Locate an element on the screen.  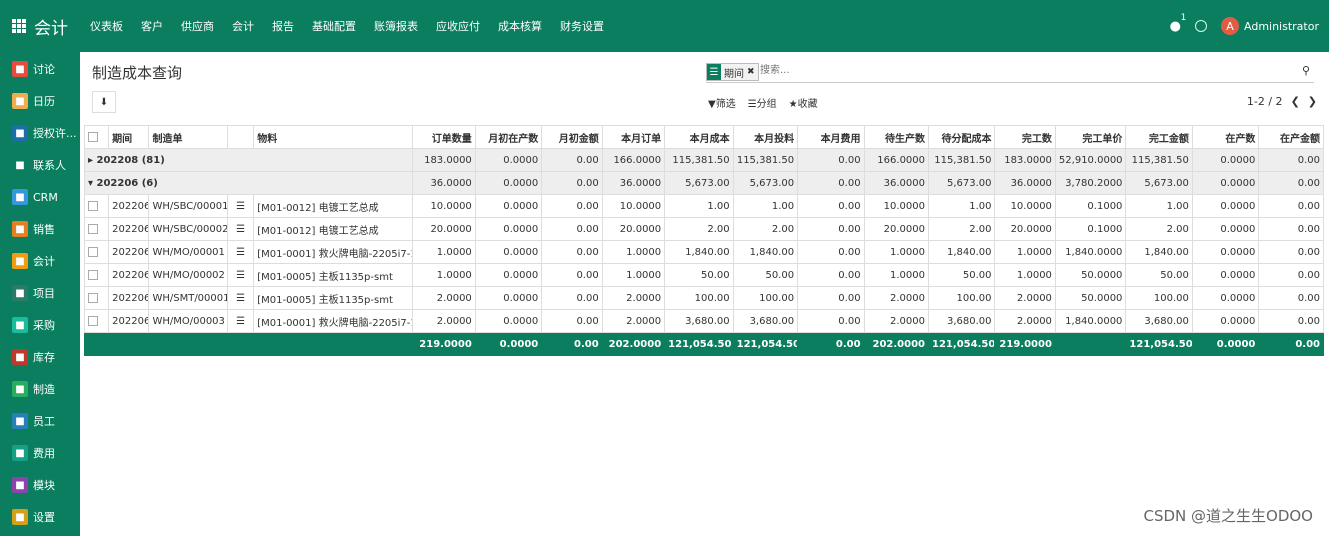
menu-item-receivables: 应收应付 is located at coordinates (458, 26).